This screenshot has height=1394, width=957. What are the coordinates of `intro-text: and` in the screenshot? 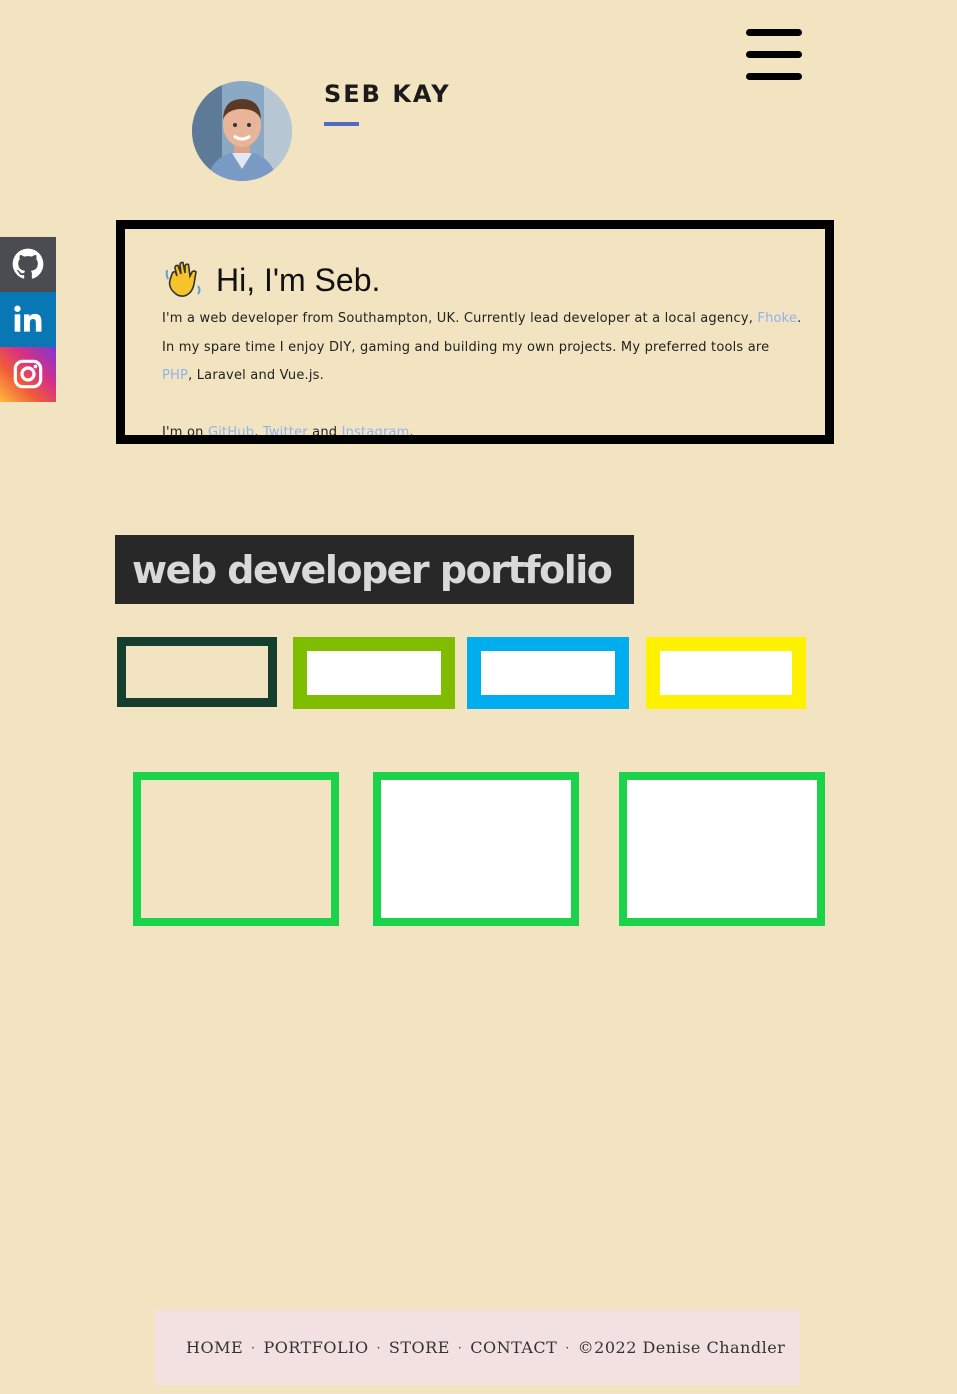 It's located at (324, 432).